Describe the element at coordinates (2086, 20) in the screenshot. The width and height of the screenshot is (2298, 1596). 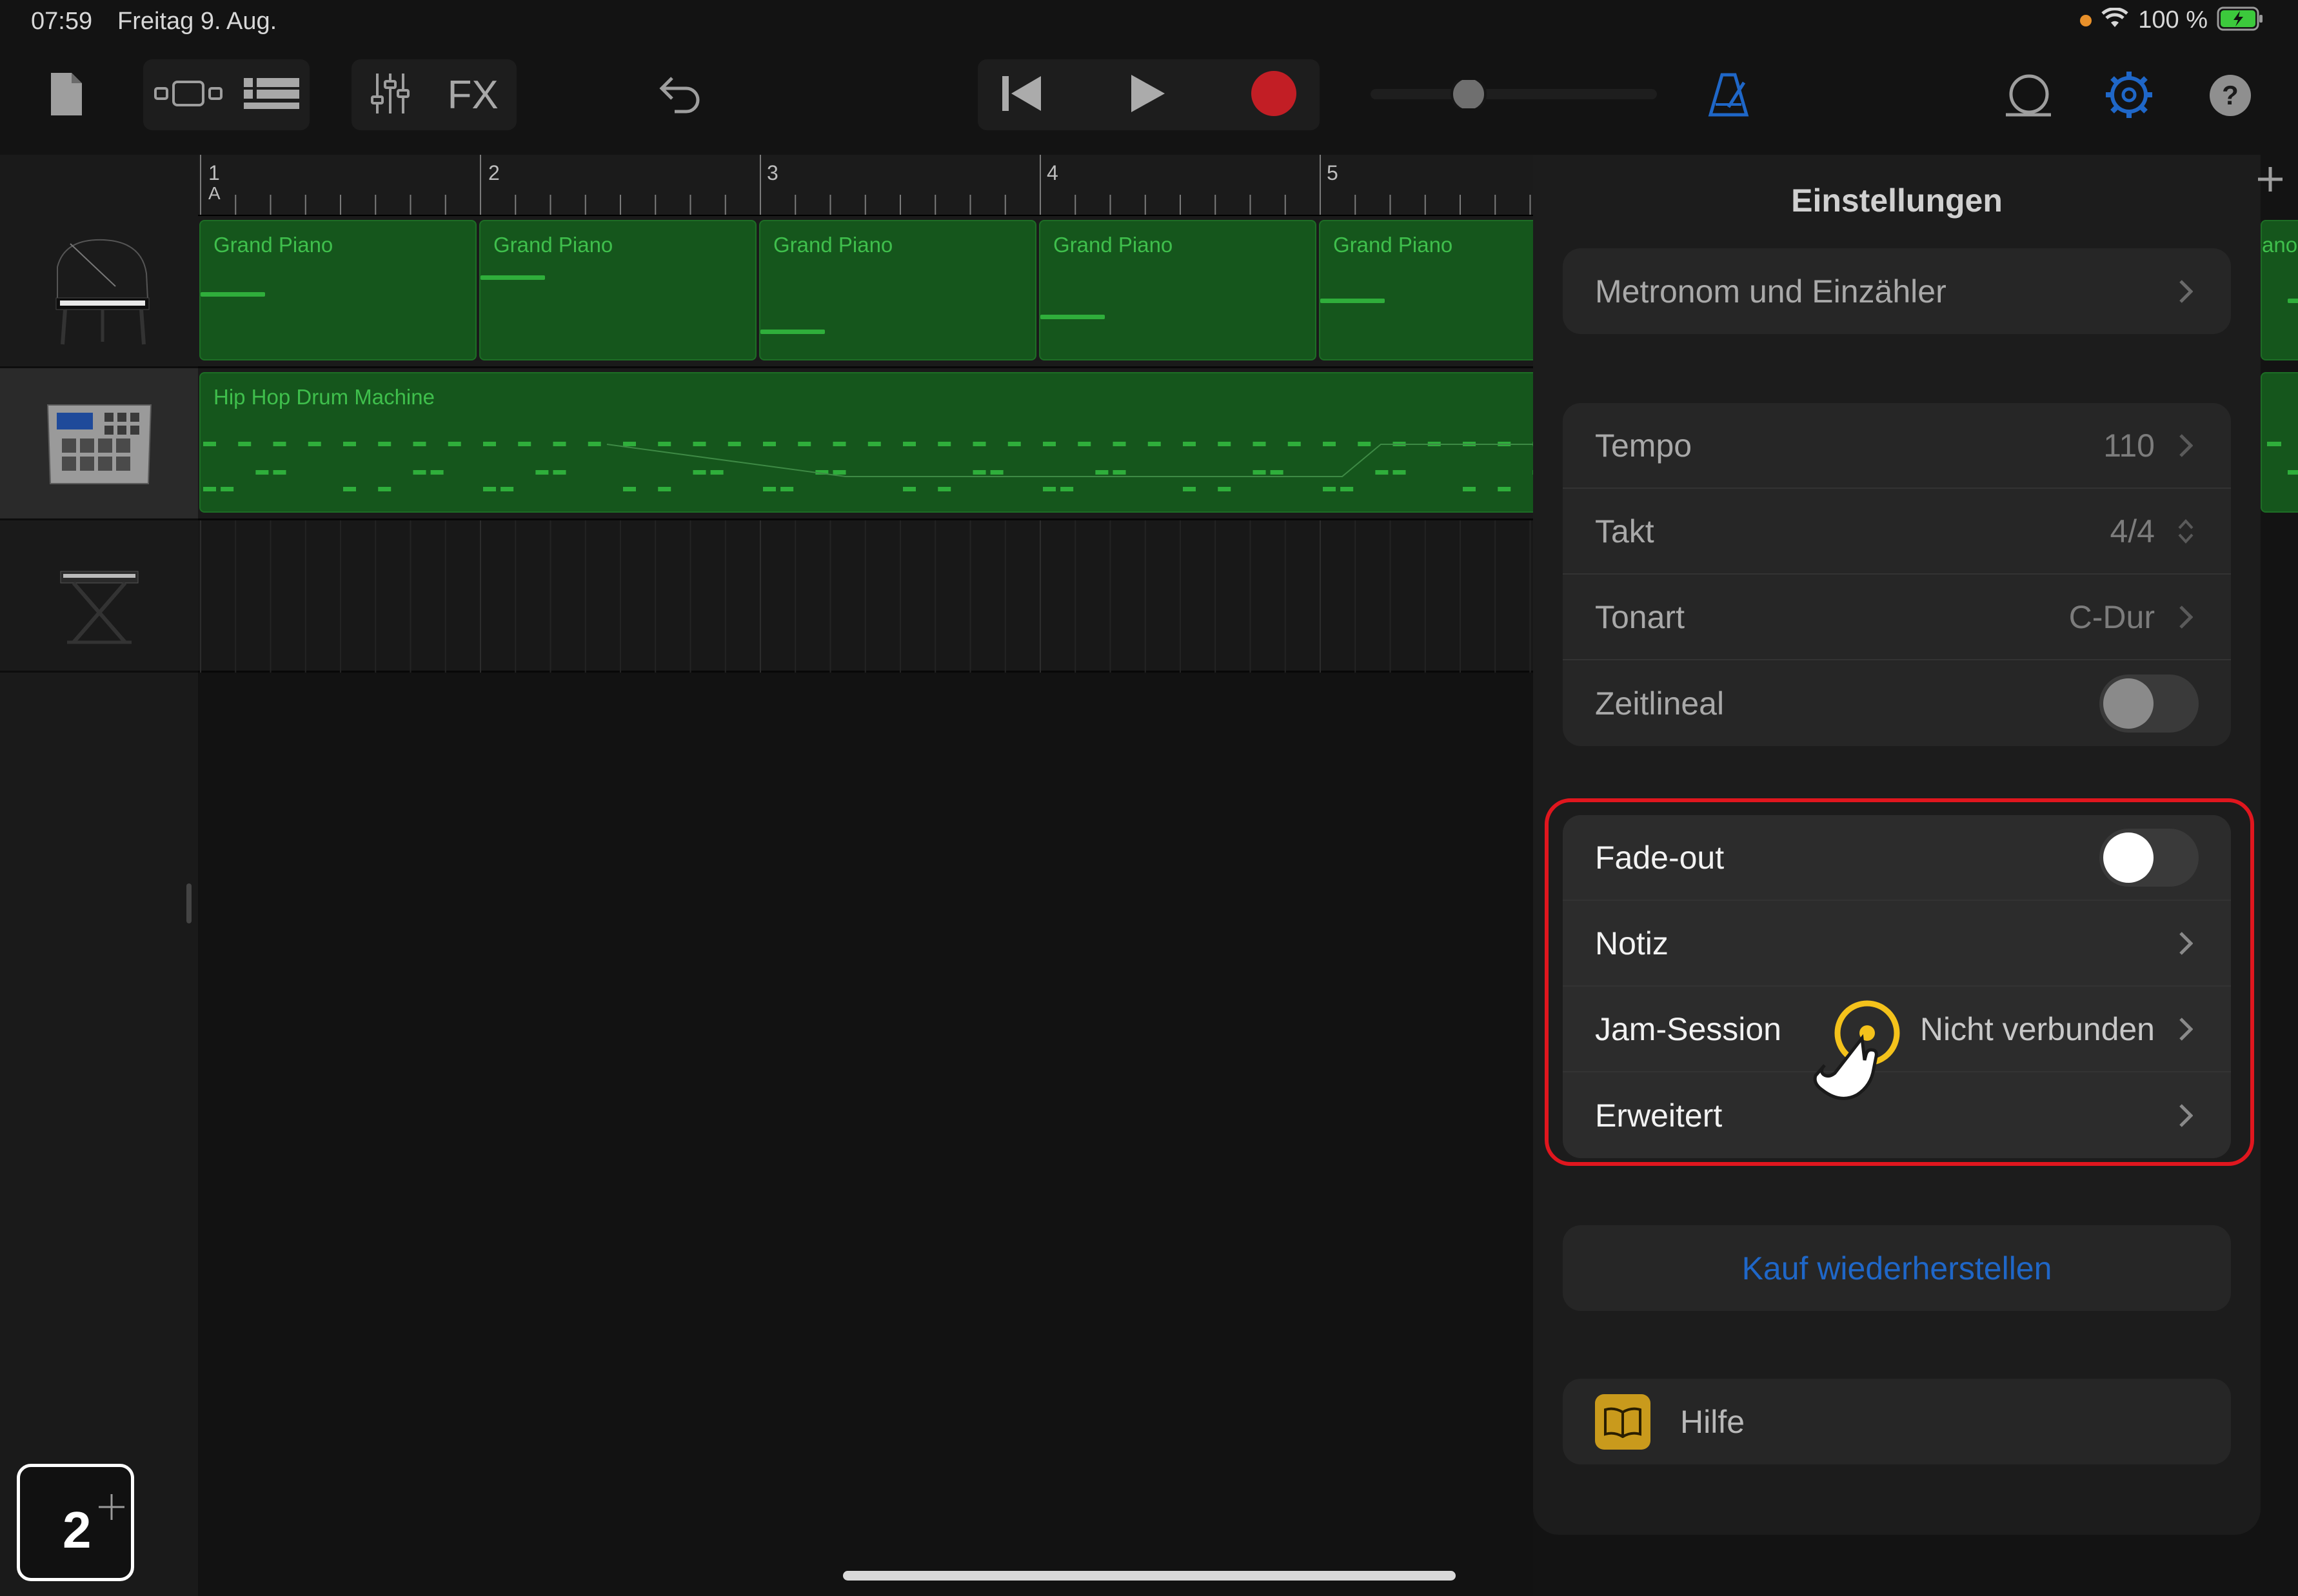
I see `mic-indicator-dot` at that location.